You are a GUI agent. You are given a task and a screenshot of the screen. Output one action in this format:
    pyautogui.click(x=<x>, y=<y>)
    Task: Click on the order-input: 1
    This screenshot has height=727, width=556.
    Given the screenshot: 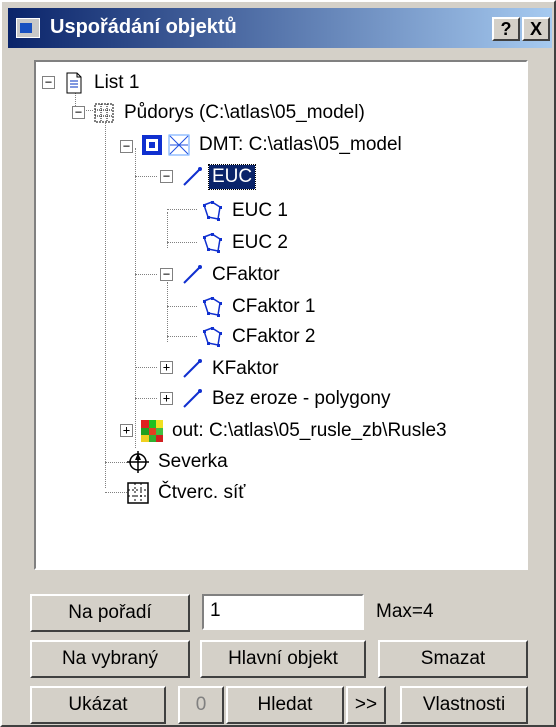 What is the action you would take?
    pyautogui.click(x=283, y=612)
    